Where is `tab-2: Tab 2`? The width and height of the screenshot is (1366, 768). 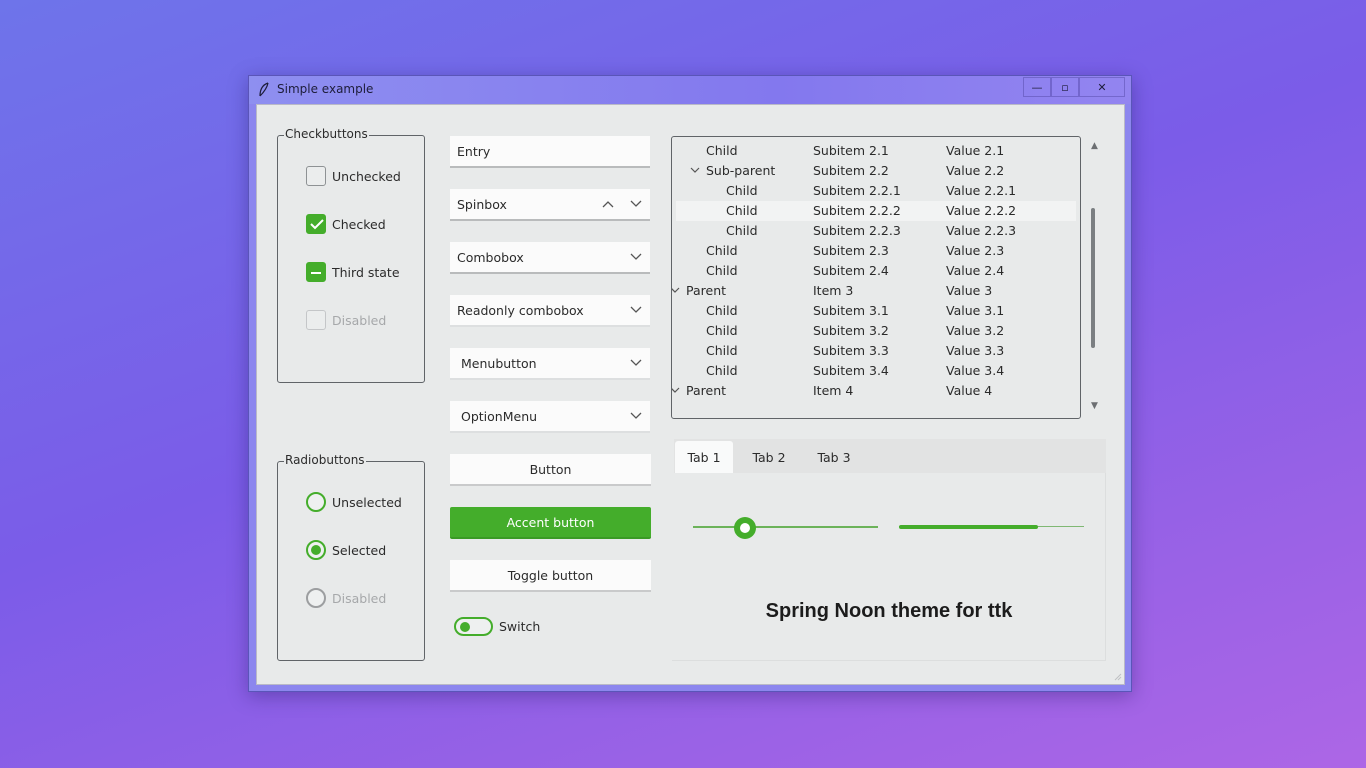 tab-2: Tab 2 is located at coordinates (769, 457).